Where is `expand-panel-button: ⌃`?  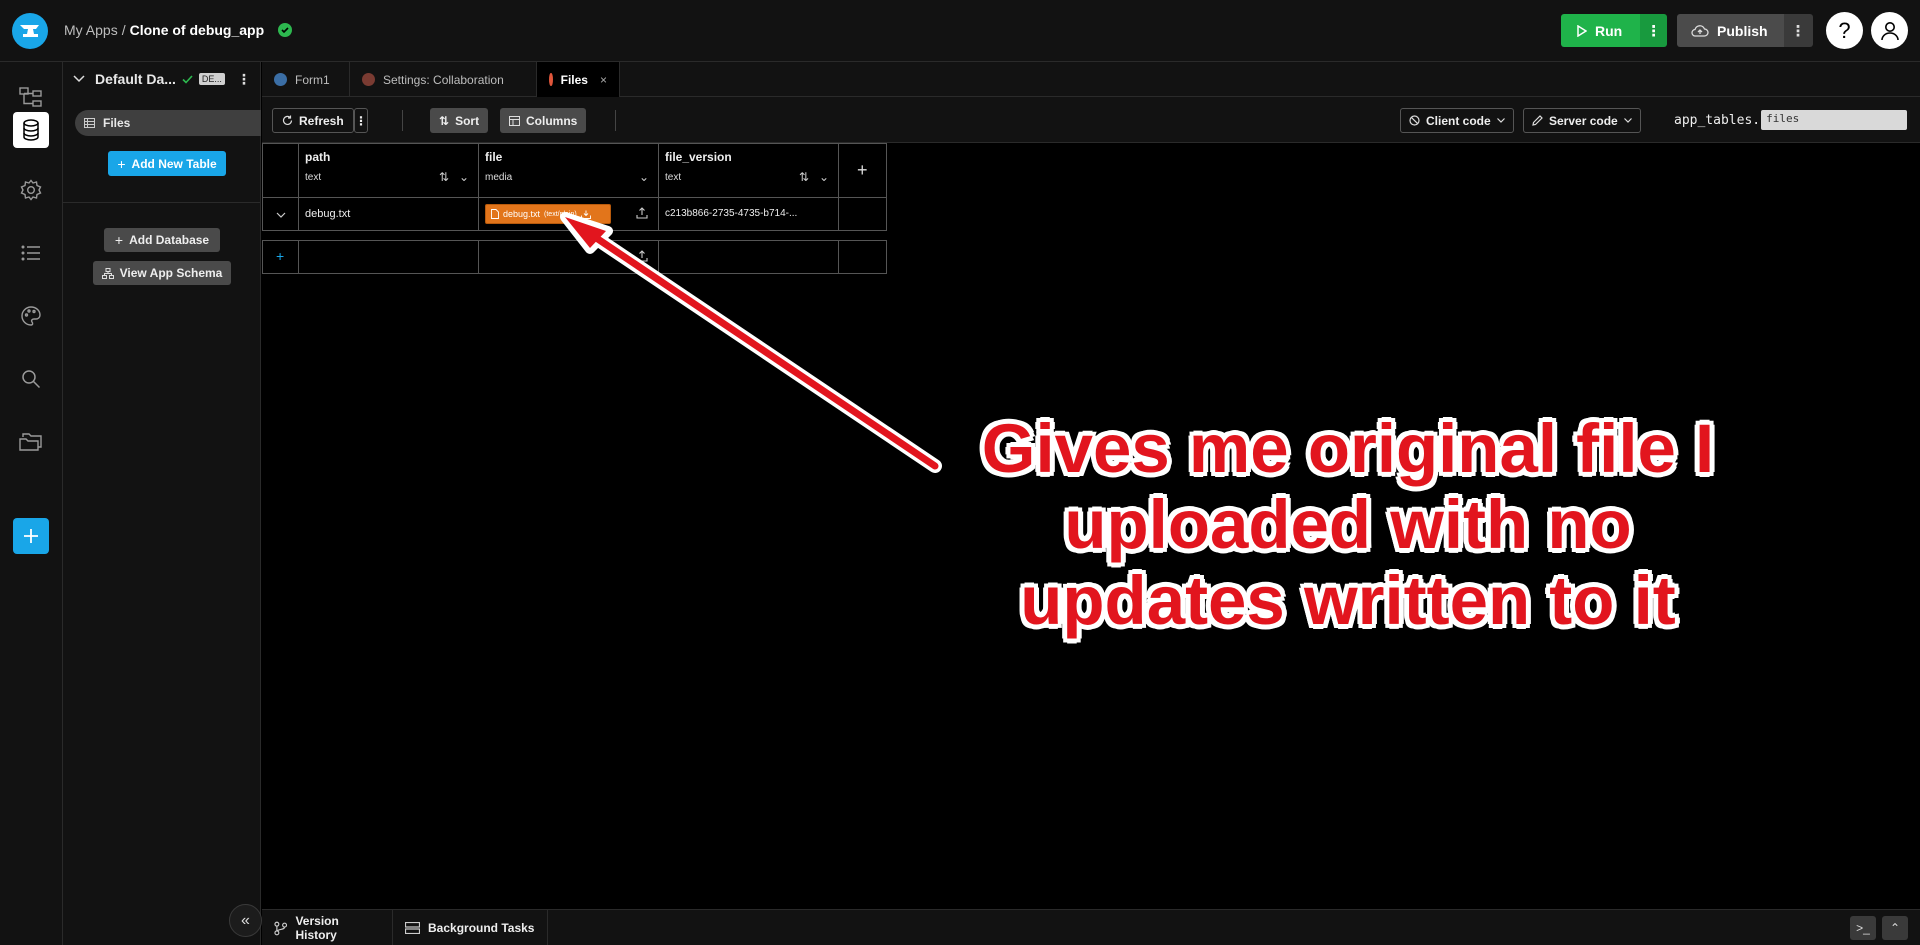
expand-panel-button: ⌃ is located at coordinates (1895, 928).